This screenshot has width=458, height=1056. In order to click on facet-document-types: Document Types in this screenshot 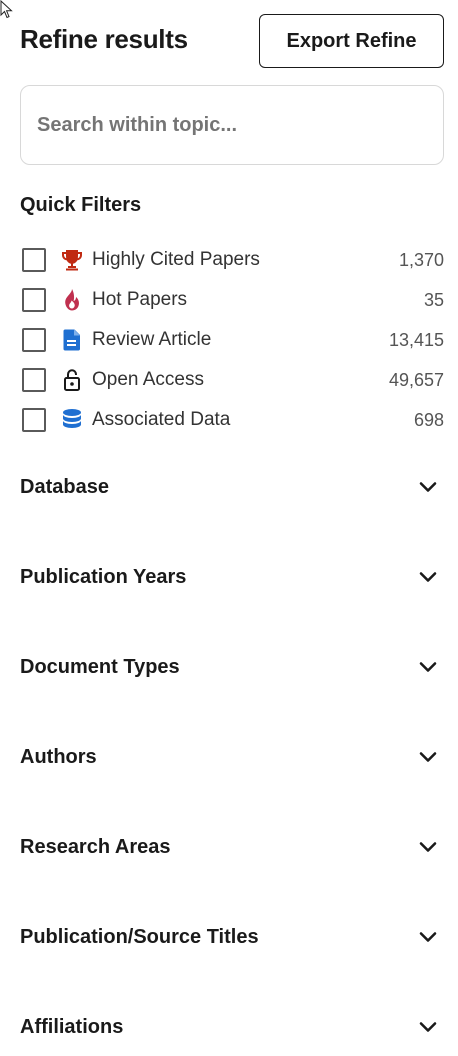, I will do `click(232, 667)`.